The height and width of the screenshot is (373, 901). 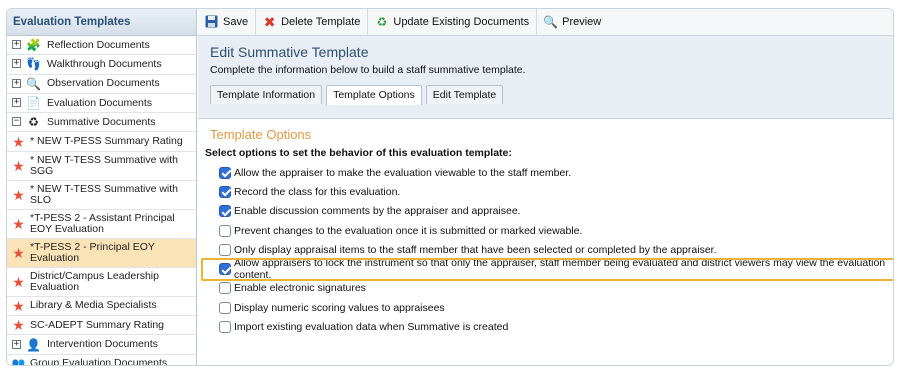 I want to click on sidebar-item: + 📄 Evaluation Documents, so click(x=101, y=104).